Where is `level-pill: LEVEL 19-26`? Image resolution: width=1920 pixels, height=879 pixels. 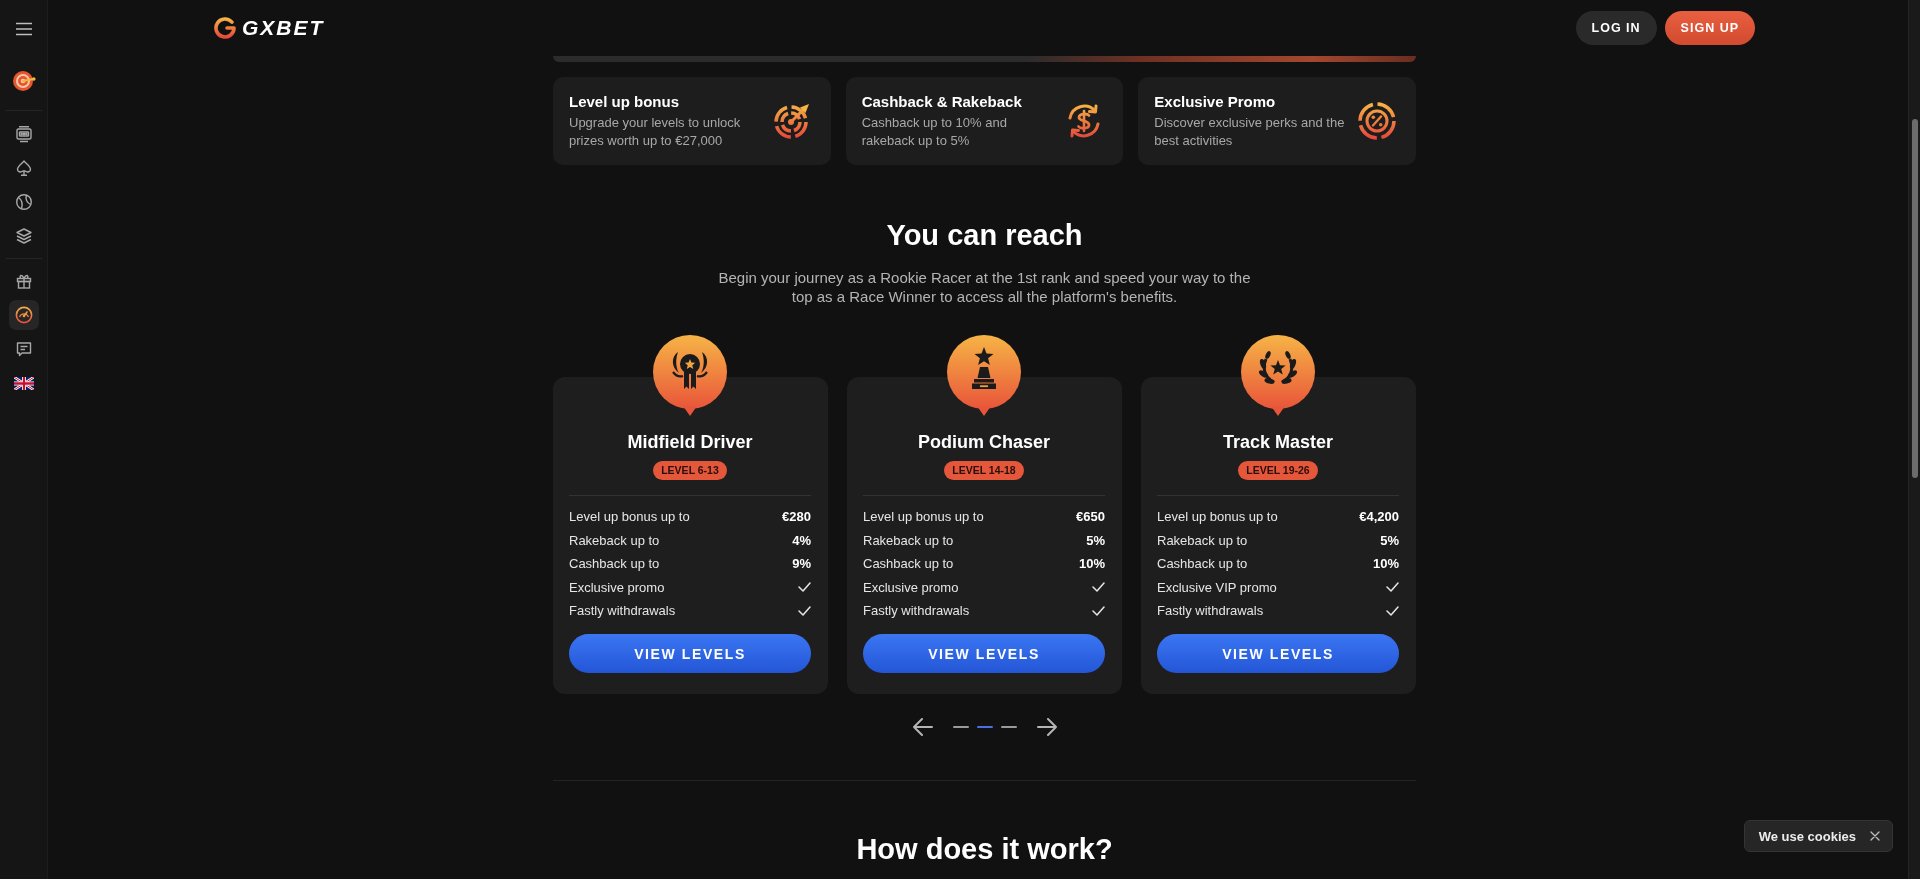 level-pill: LEVEL 19-26 is located at coordinates (1278, 470).